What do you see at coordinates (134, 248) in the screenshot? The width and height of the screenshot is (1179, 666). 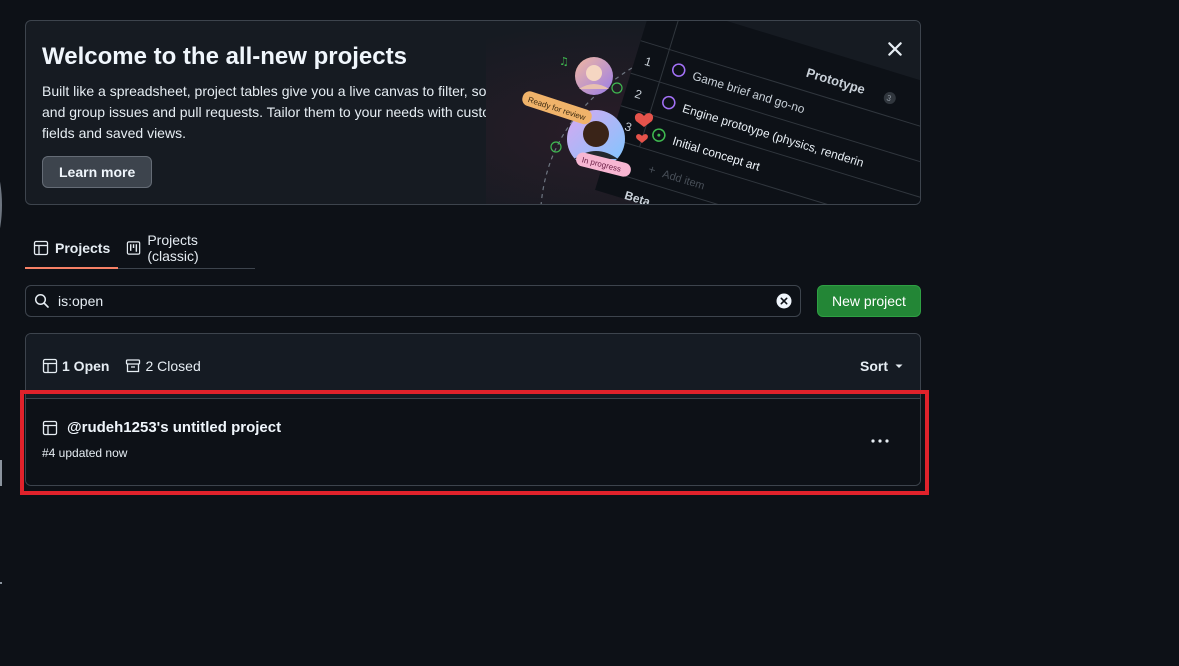 I see `project-board-icon` at bounding box center [134, 248].